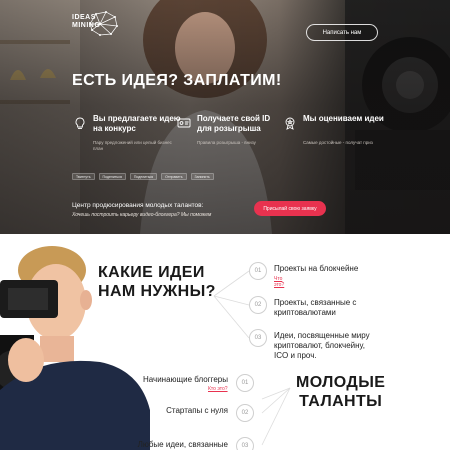 The image size is (450, 450). Describe the element at coordinates (197, 410) in the screenshot. I see `talent-item-text: Стартапы с нуля` at that location.